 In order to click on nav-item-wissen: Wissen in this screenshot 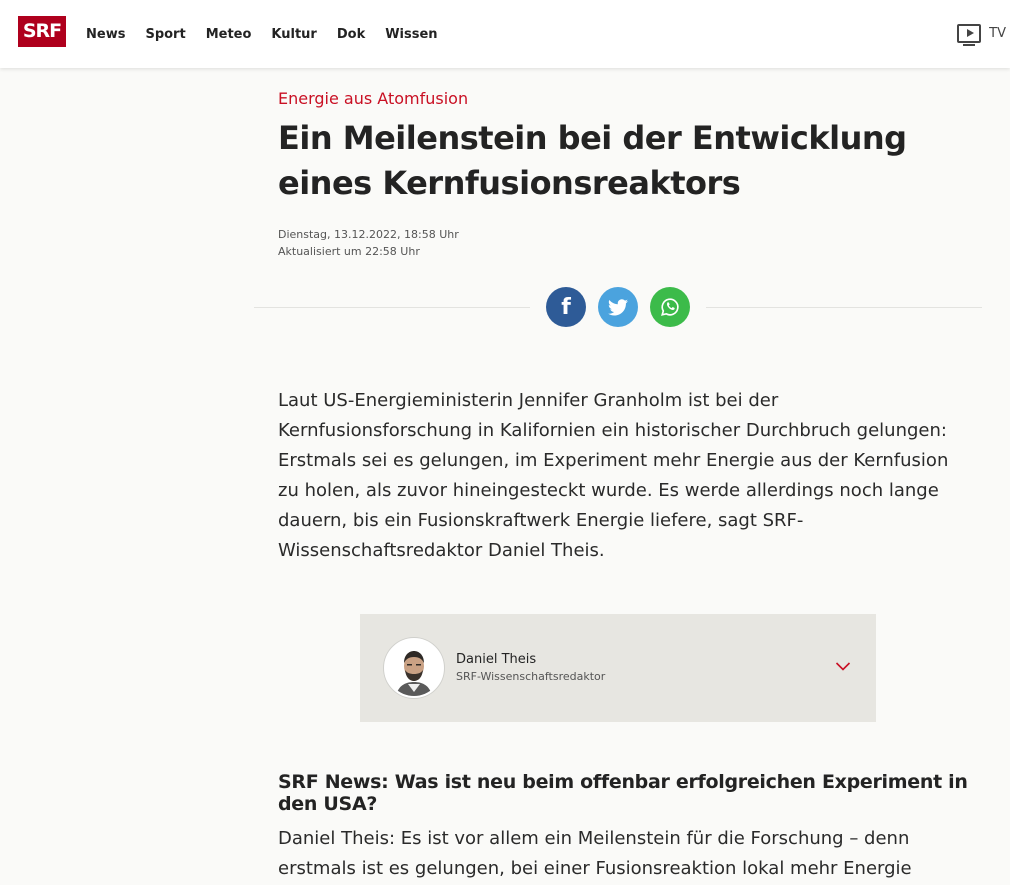, I will do `click(411, 34)`.